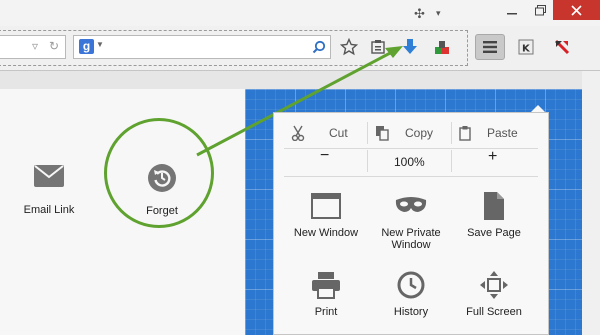 The image size is (600, 335). What do you see at coordinates (324, 156) in the screenshot?
I see `zoom-out-button: −` at bounding box center [324, 156].